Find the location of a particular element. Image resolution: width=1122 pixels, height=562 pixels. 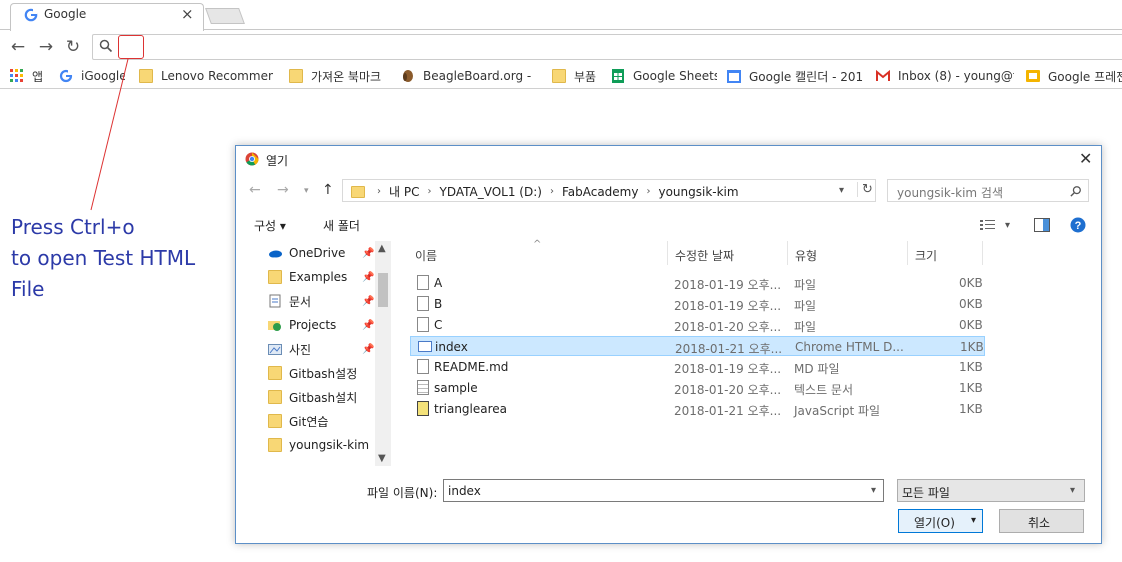

command-bar: 구성 ▾ 새 폴더 ▾ ? is located at coordinates (668, 225).